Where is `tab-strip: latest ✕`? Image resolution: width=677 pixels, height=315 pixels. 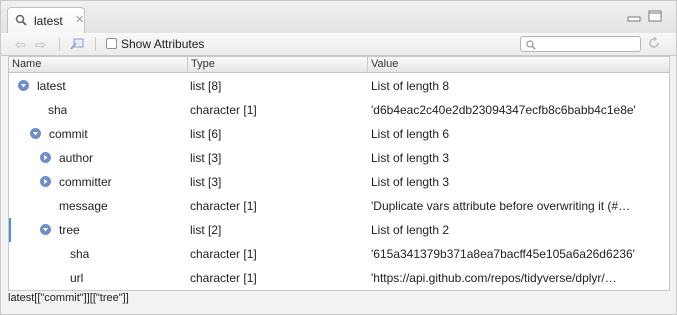 tab-strip: latest ✕ is located at coordinates (338, 17).